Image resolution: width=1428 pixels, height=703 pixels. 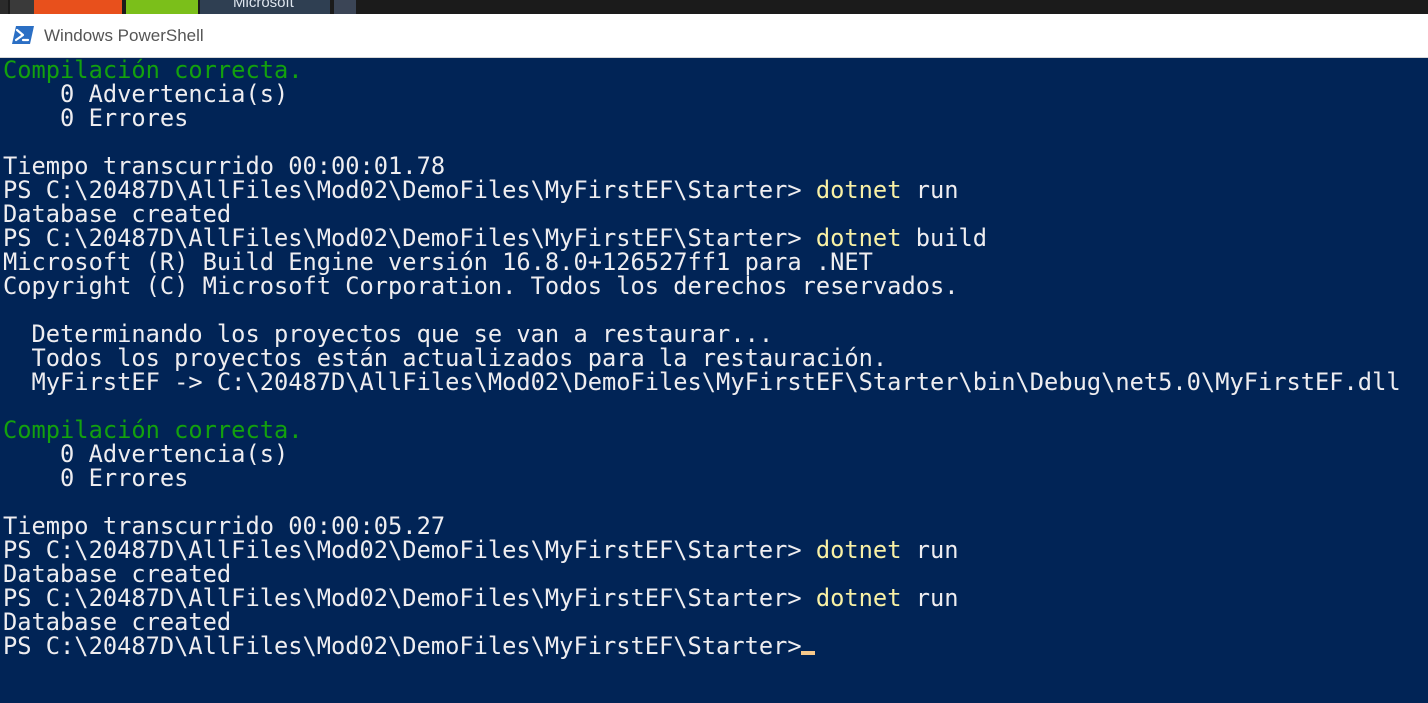 What do you see at coordinates (162, 7) in the screenshot?
I see `taskbar-tile-green` at bounding box center [162, 7].